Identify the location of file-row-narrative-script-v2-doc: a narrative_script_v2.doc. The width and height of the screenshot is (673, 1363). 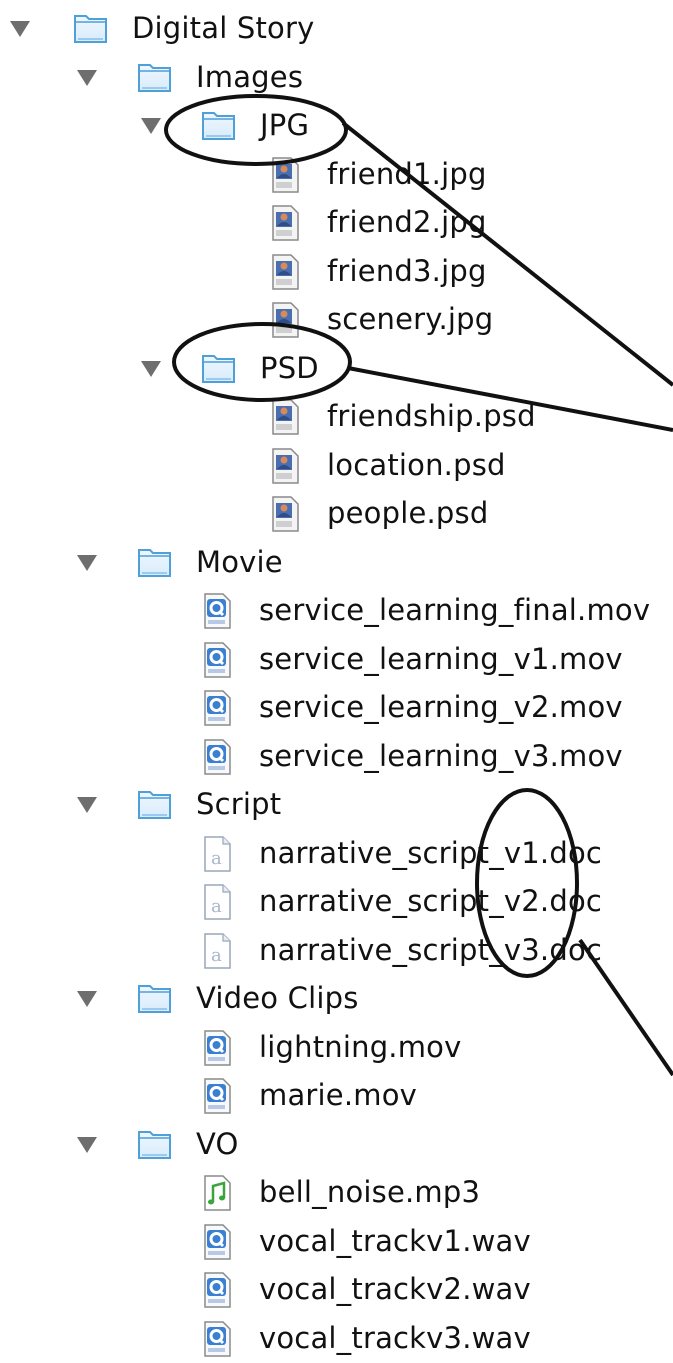
(336, 902).